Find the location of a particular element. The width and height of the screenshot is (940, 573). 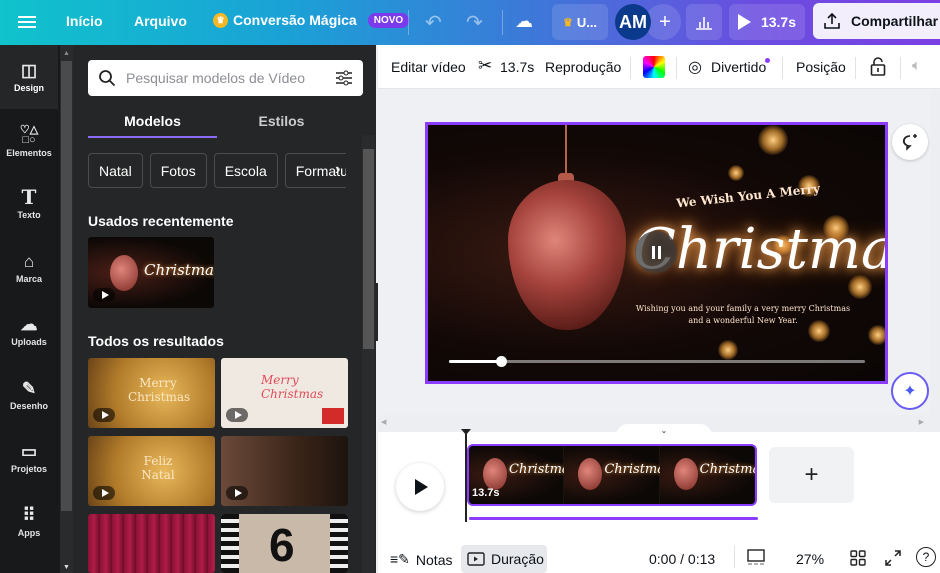

redo-icon: ↷ is located at coordinates (474, 22).